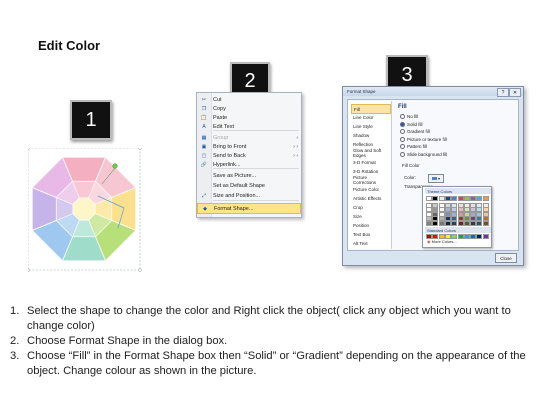 The height and width of the screenshot is (420, 560). I want to click on nav-item-3-d-format: 3-D Format, so click(371, 162).